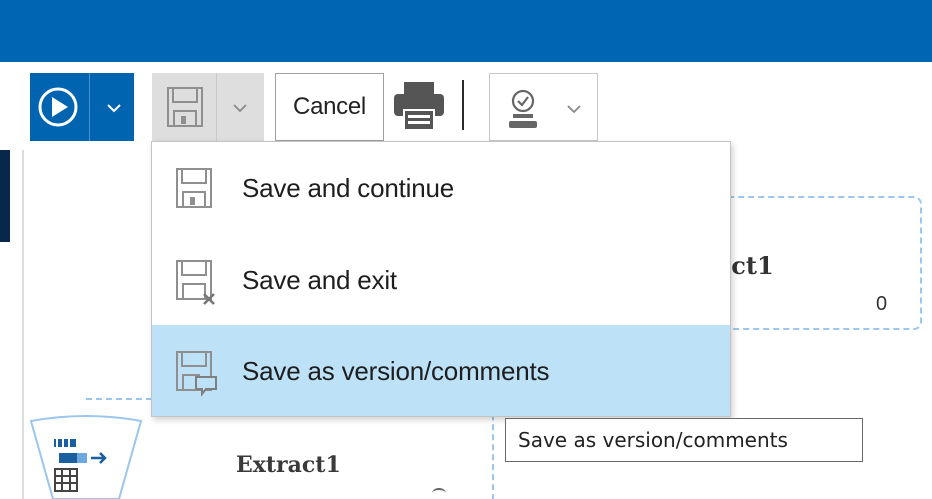 This screenshot has height=499, width=932. Describe the element at coordinates (419, 108) in the screenshot. I see `printer-icon` at that location.